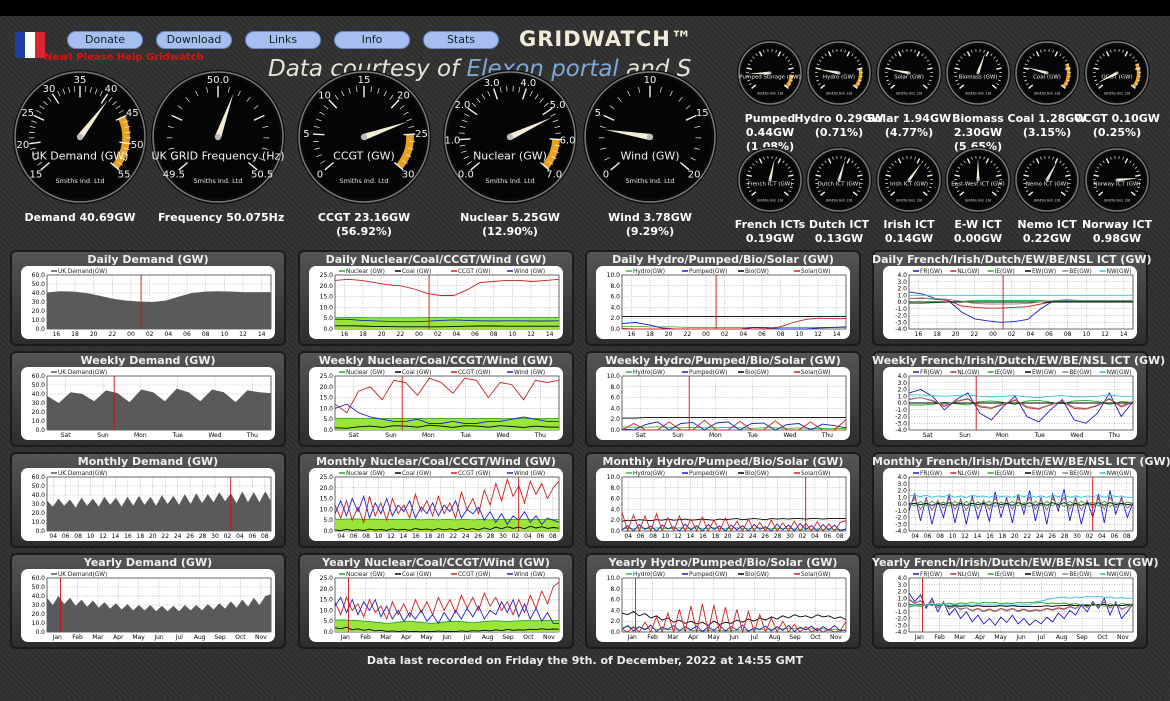  I want to click on gauge-dial-label: French ICT (GW), so click(770, 184).